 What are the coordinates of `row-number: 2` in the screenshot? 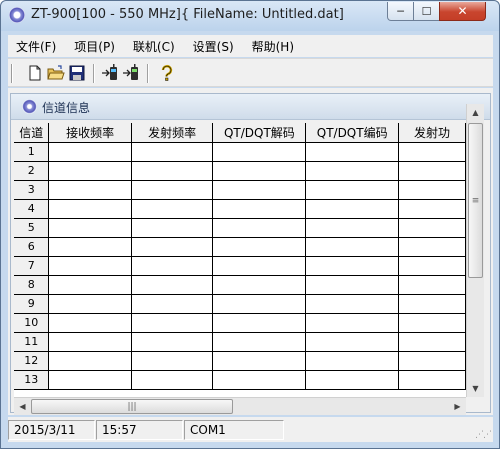 It's located at (32, 171).